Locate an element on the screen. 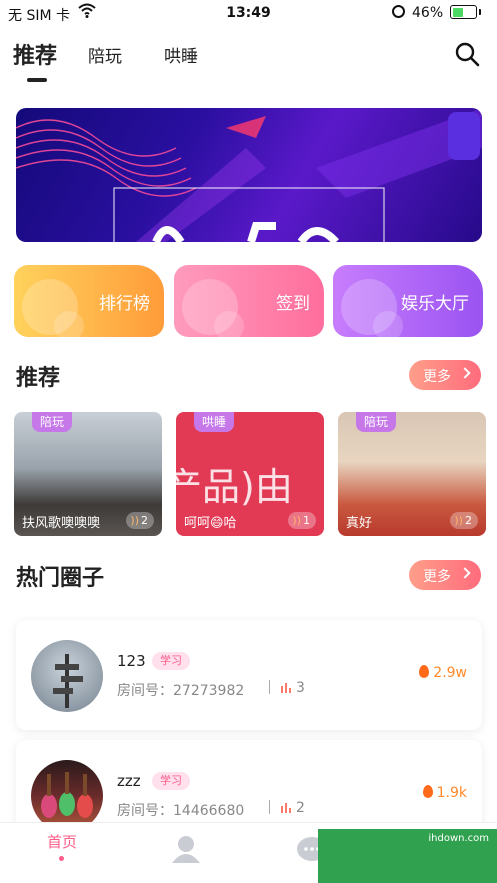  room-number: 房间号：27273982 is located at coordinates (181, 691).